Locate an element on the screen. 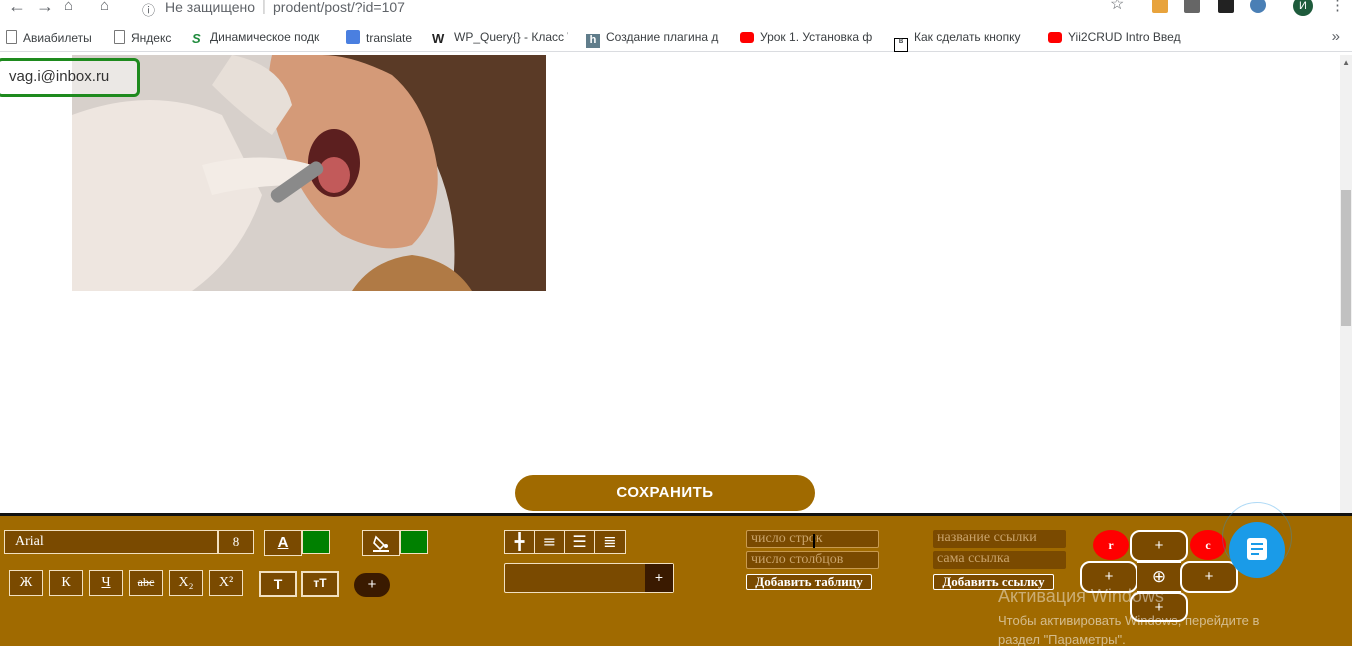  text-color-swatch is located at coordinates (316, 542).